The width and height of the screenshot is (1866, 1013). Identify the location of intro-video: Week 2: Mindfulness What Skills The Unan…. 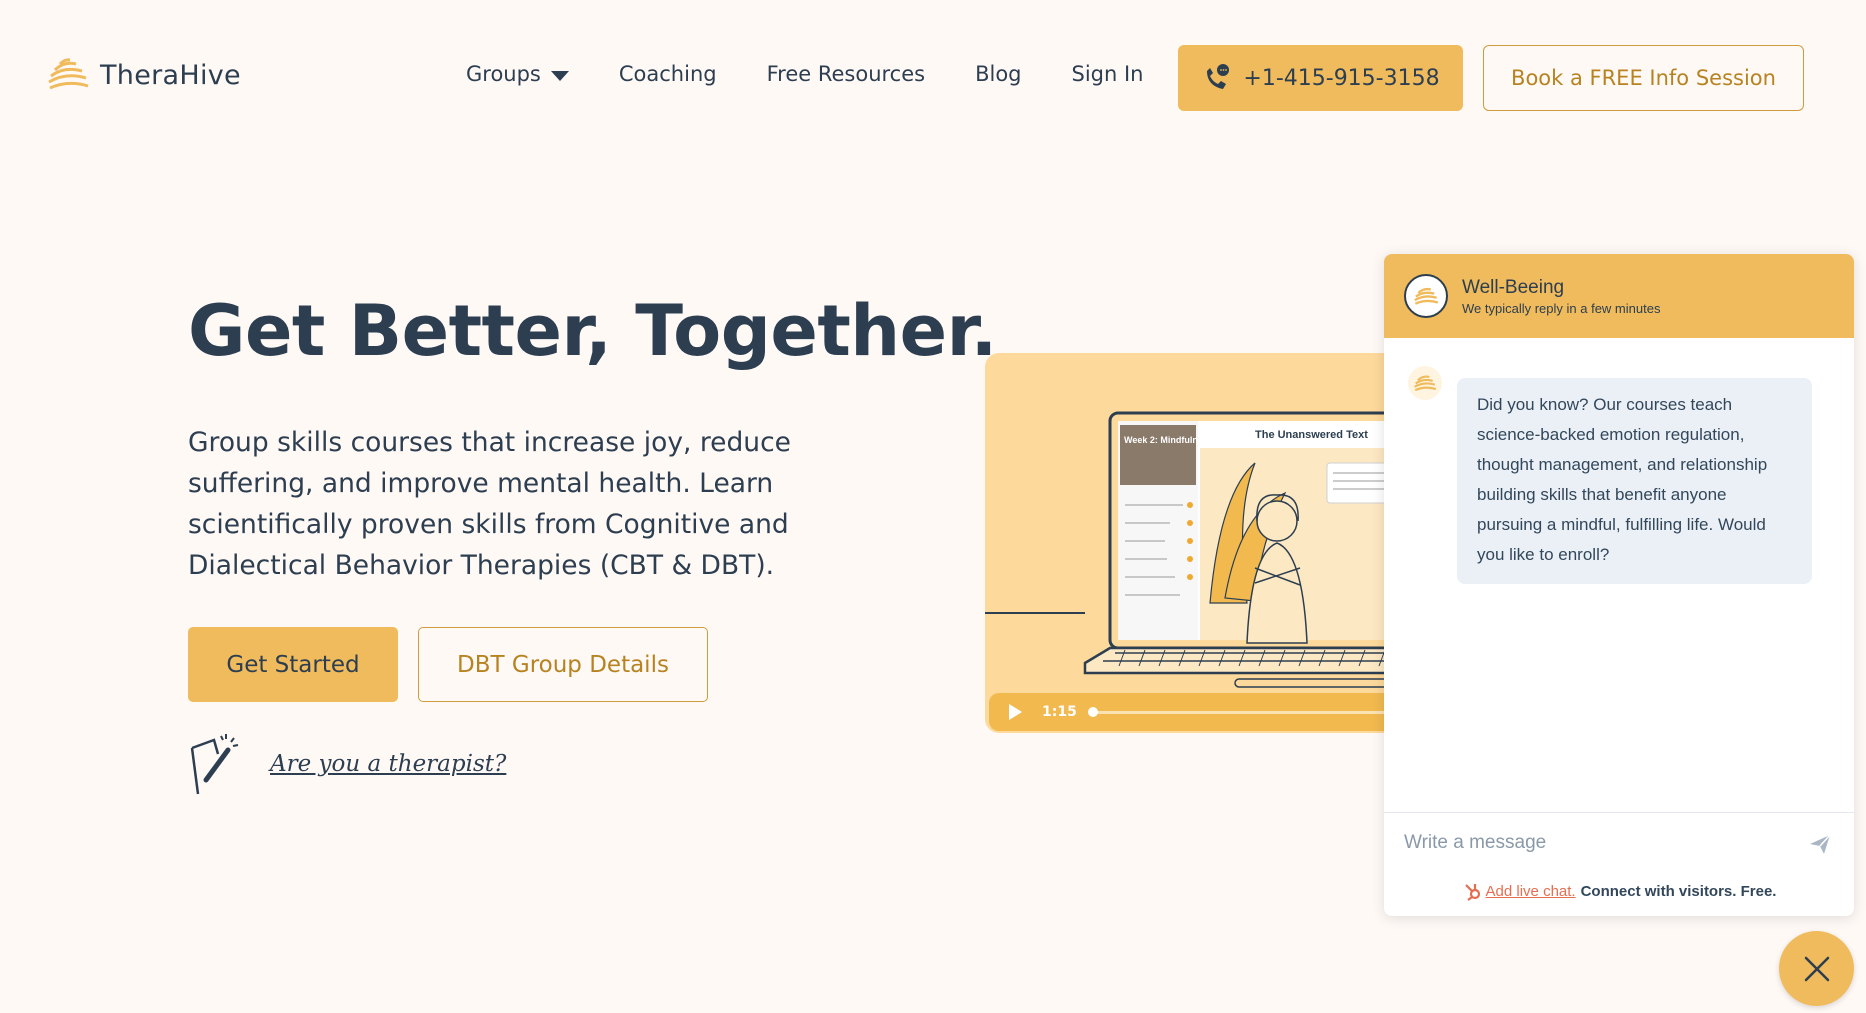
(1195, 543).